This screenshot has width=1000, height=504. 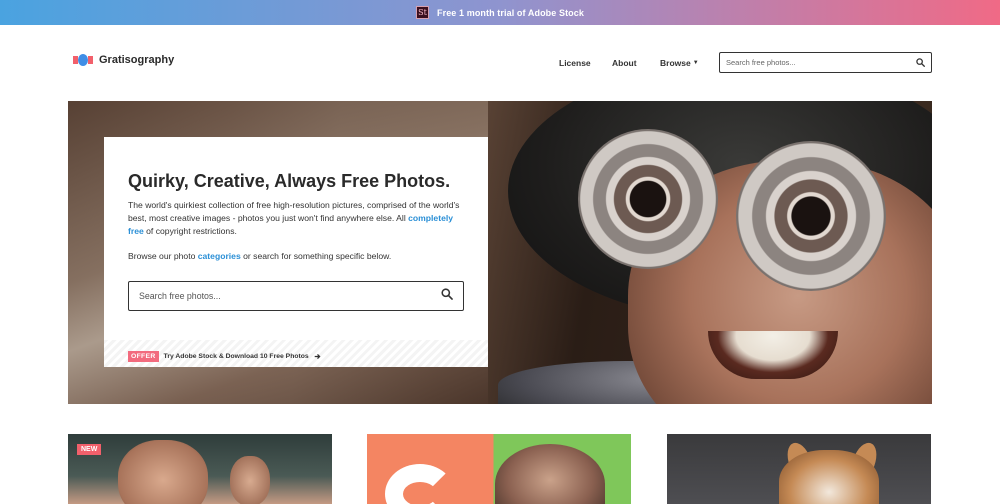 I want to click on site-header: Gratisography License About Browse ▼, so click(x=500, y=62).